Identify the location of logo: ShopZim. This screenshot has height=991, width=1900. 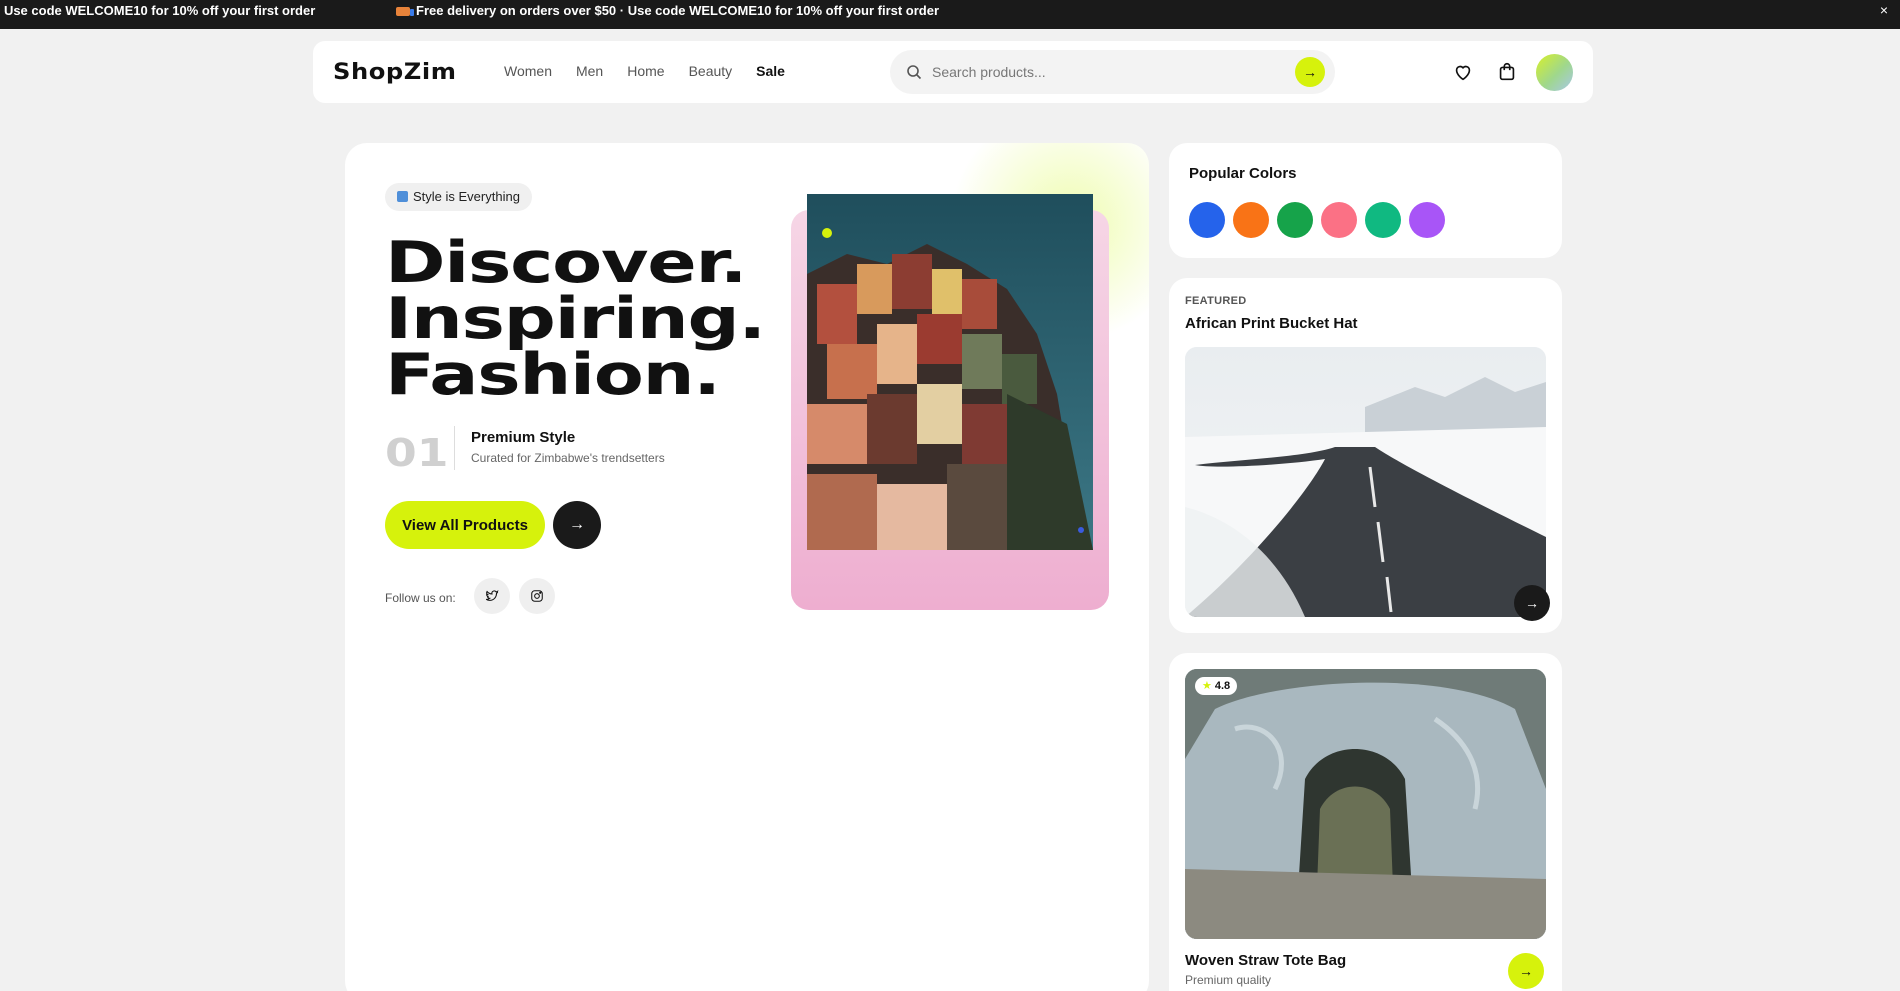
(395, 72).